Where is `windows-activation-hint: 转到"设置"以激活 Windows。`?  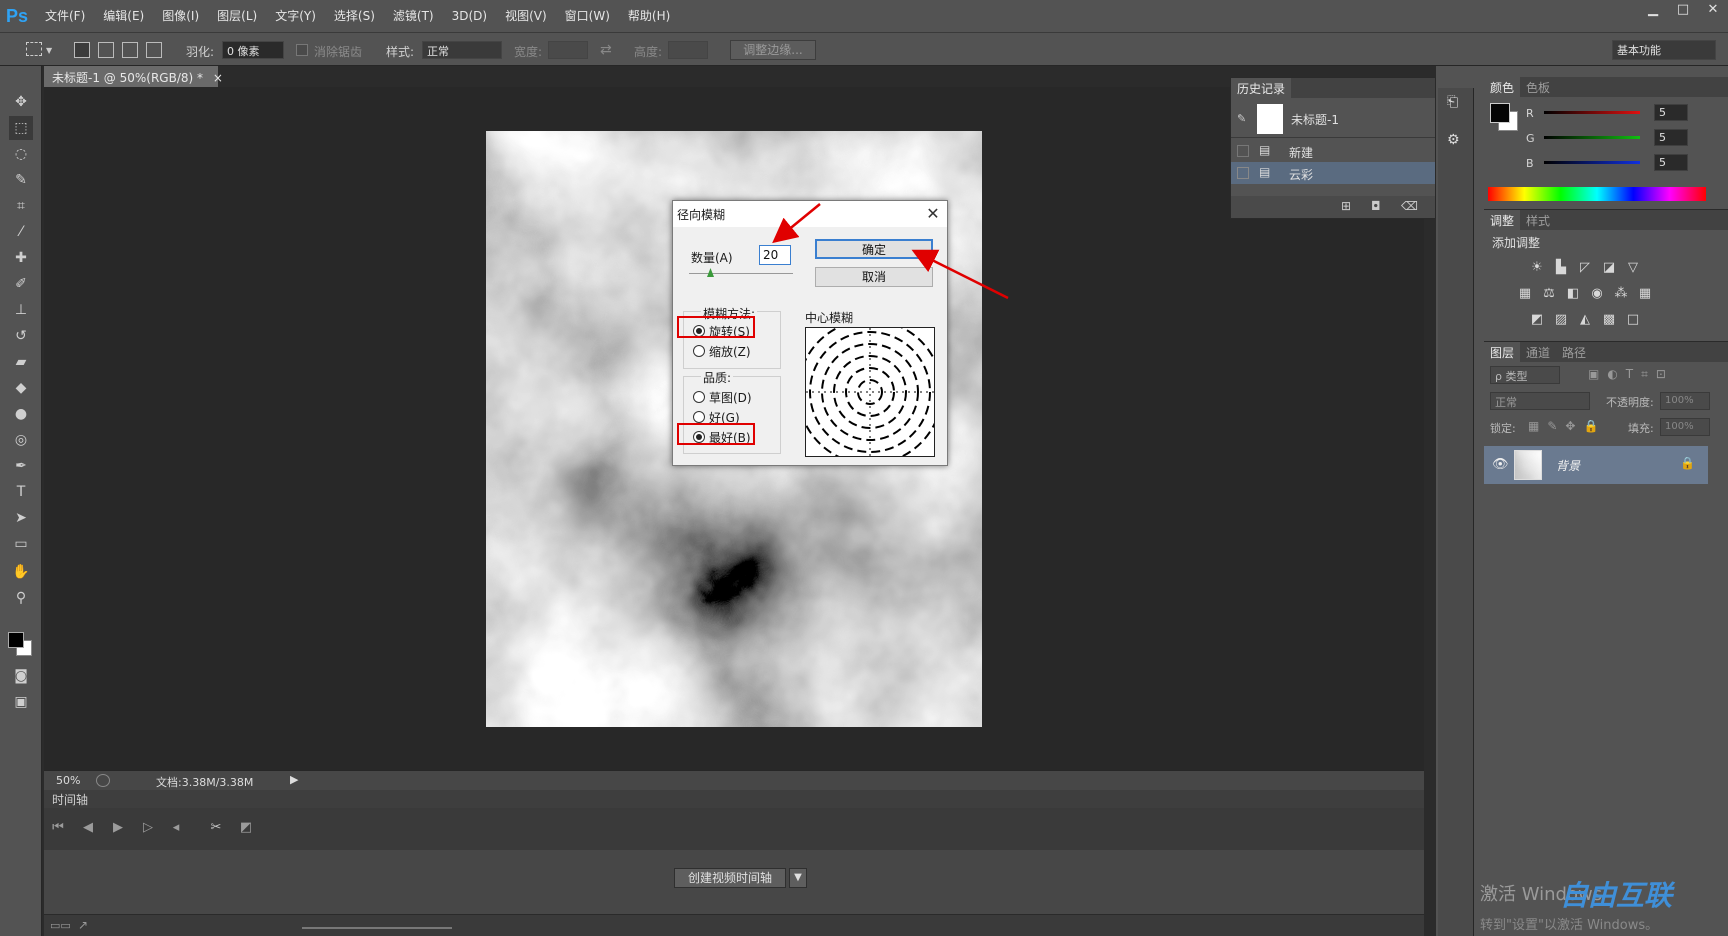
windows-activation-hint: 转到"设置"以激活 Windows。 is located at coordinates (1569, 925).